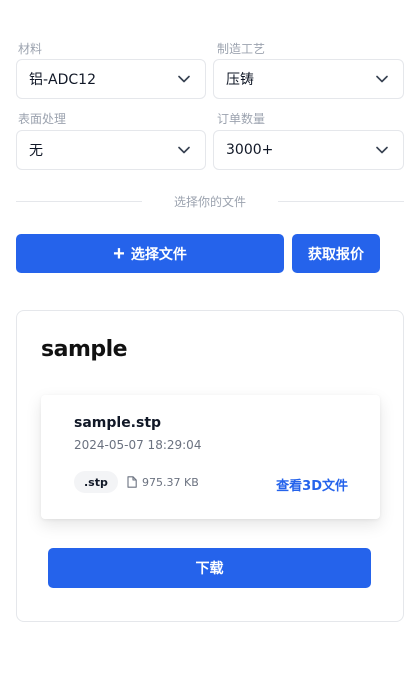 The image size is (420, 675). I want to click on material-label: 材料, so click(30, 49).